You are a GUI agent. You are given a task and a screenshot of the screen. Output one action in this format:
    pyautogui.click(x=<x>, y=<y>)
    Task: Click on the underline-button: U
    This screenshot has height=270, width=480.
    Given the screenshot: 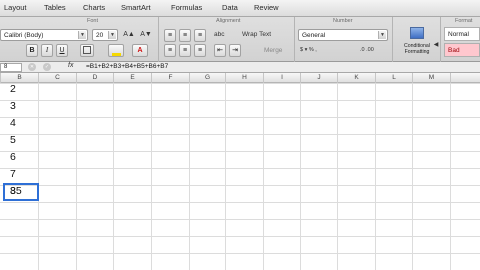 What is the action you would take?
    pyautogui.click(x=62, y=50)
    